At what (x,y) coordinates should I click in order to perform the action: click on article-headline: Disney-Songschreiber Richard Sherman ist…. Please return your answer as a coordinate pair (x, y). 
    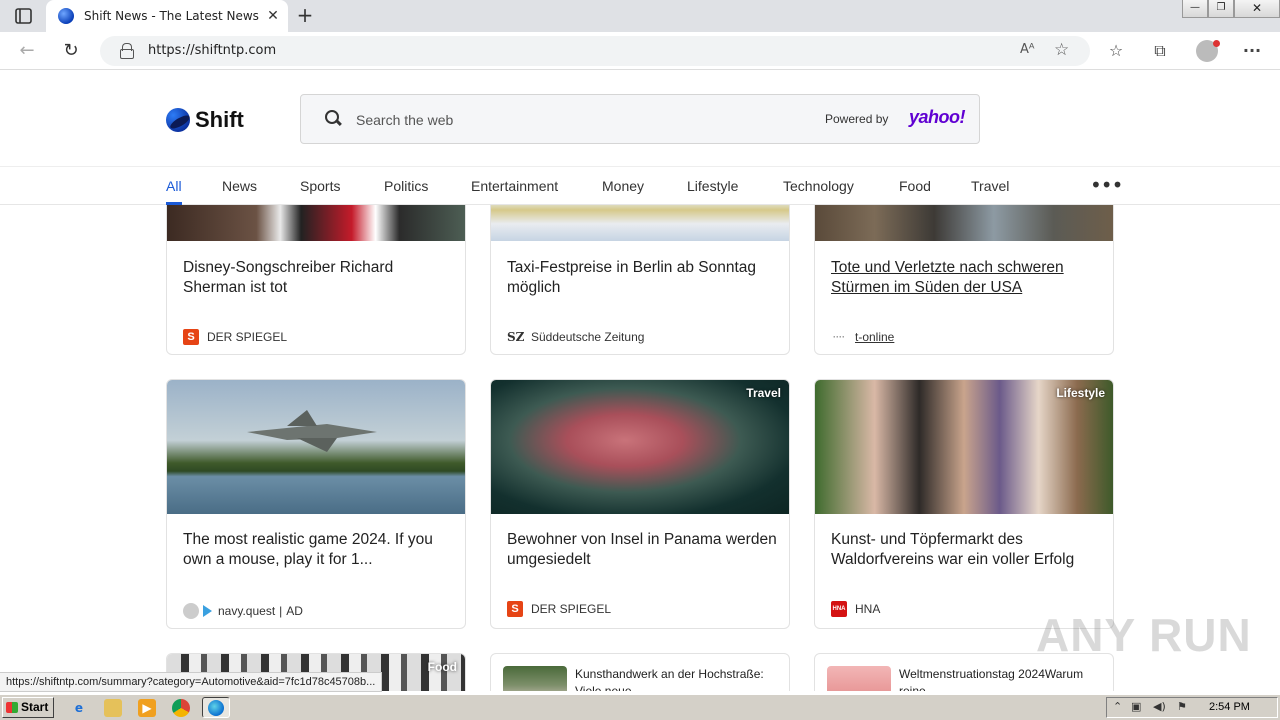
    Looking at the image, I should click on (318, 278).